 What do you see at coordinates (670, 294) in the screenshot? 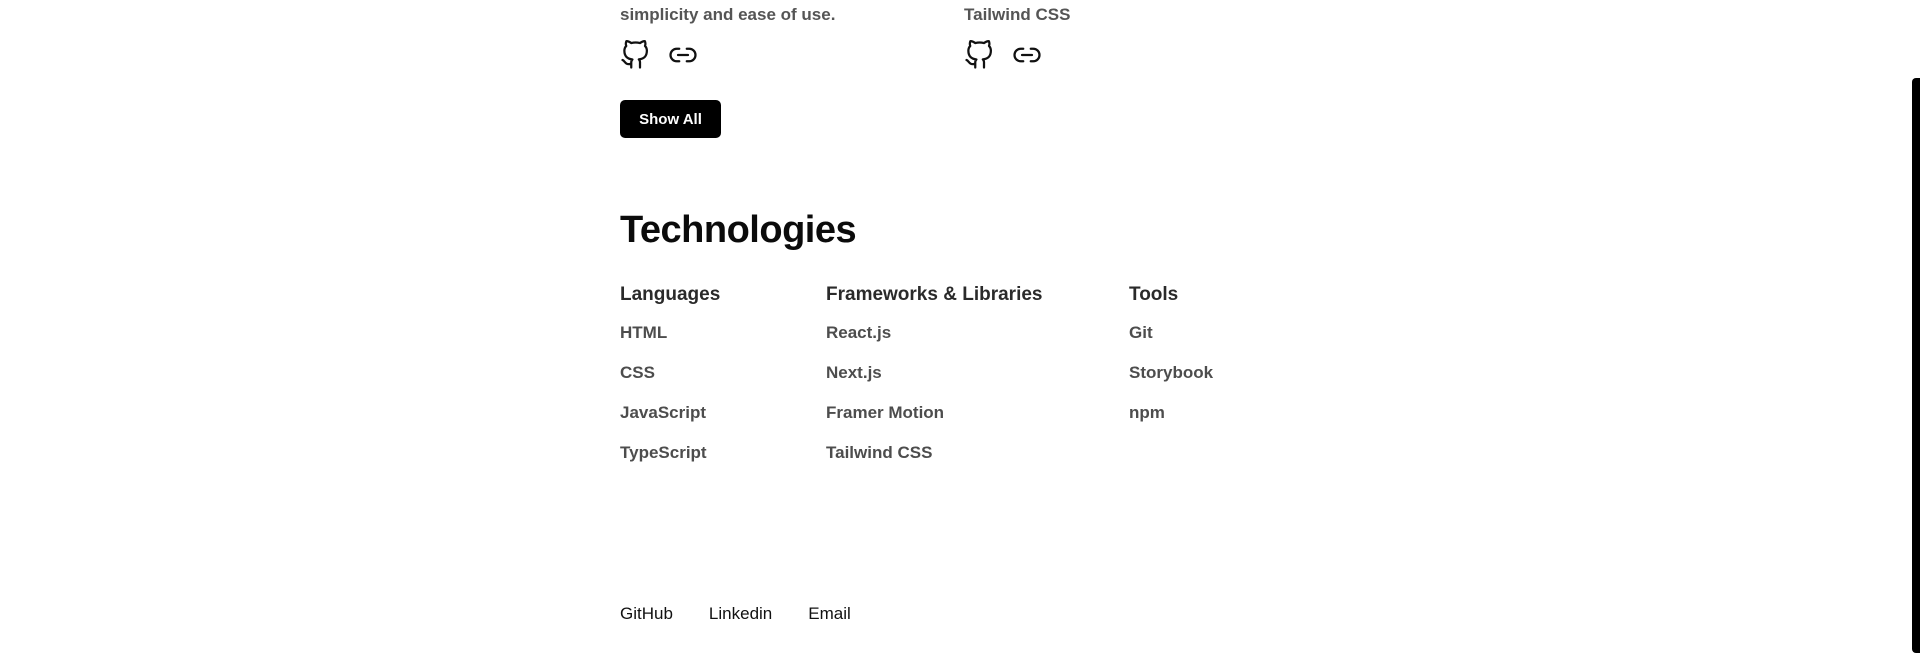
I see `tech-column-heading: Languages` at bounding box center [670, 294].